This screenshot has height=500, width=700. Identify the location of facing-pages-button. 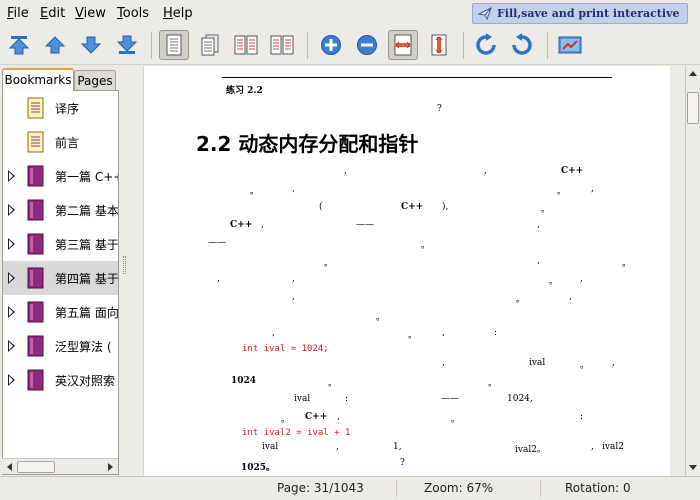
(246, 45).